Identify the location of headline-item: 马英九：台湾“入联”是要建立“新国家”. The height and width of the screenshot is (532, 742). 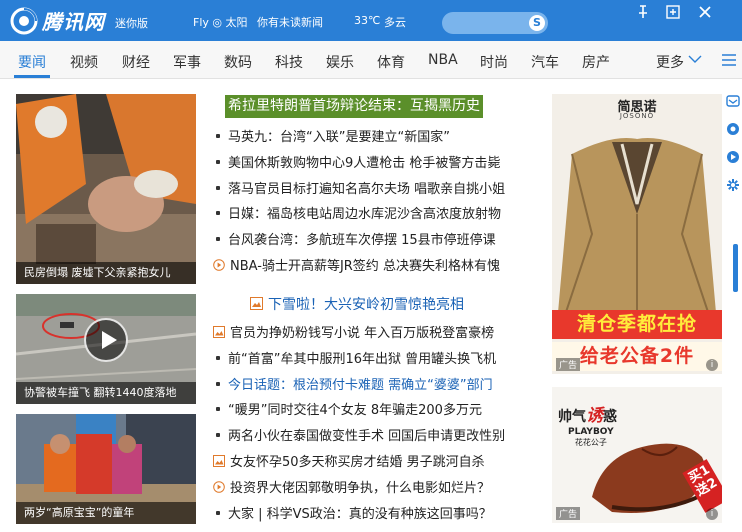
(372, 135).